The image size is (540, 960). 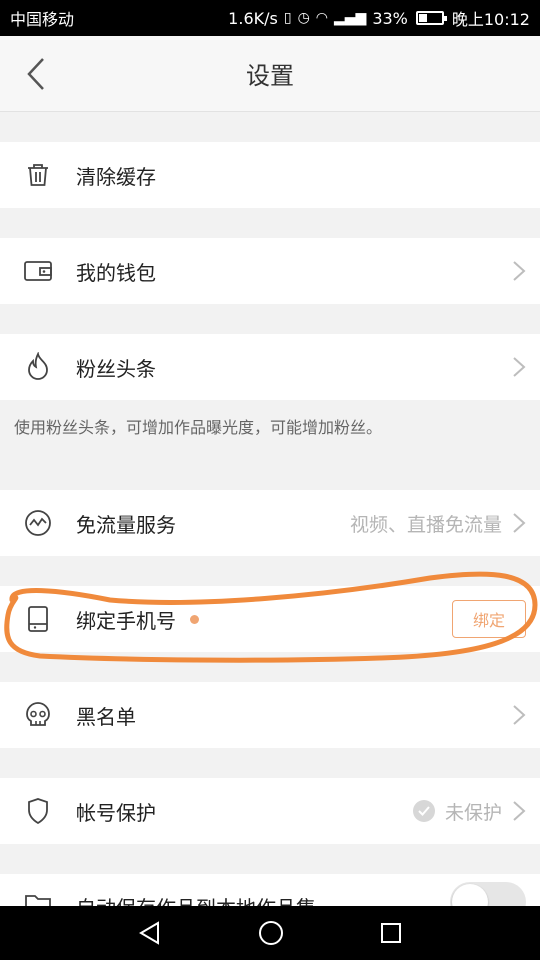 What do you see at coordinates (38, 271) in the screenshot?
I see `wallet-icon` at bounding box center [38, 271].